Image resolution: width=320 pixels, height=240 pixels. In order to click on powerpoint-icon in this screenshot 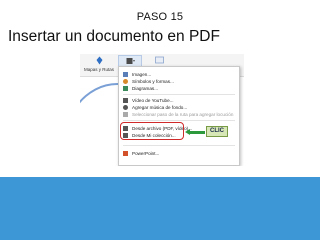, I will do `click(125, 153)`.